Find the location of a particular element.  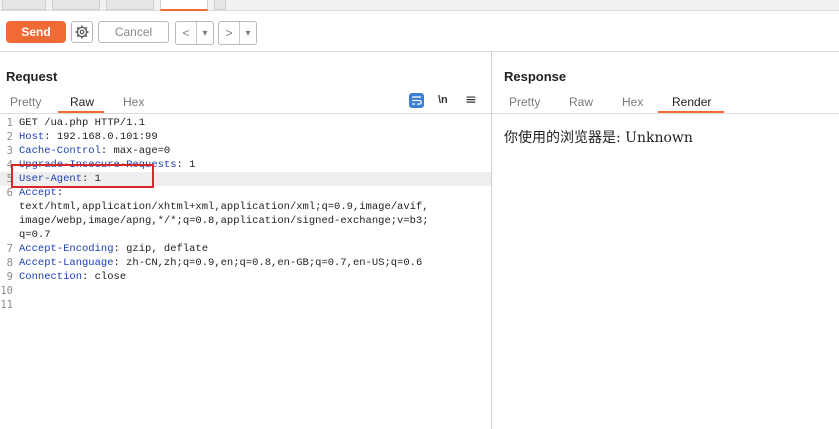

wrap-lines-icon is located at coordinates (416, 100).